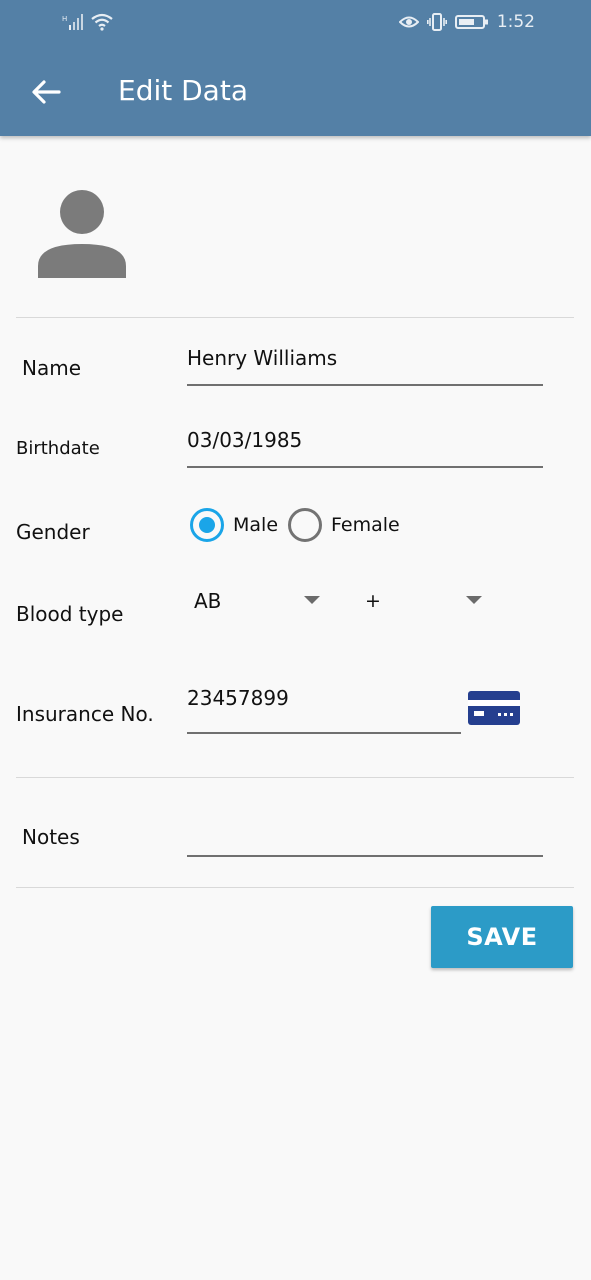  I want to click on status-bar-right: 1:52, so click(466, 22).